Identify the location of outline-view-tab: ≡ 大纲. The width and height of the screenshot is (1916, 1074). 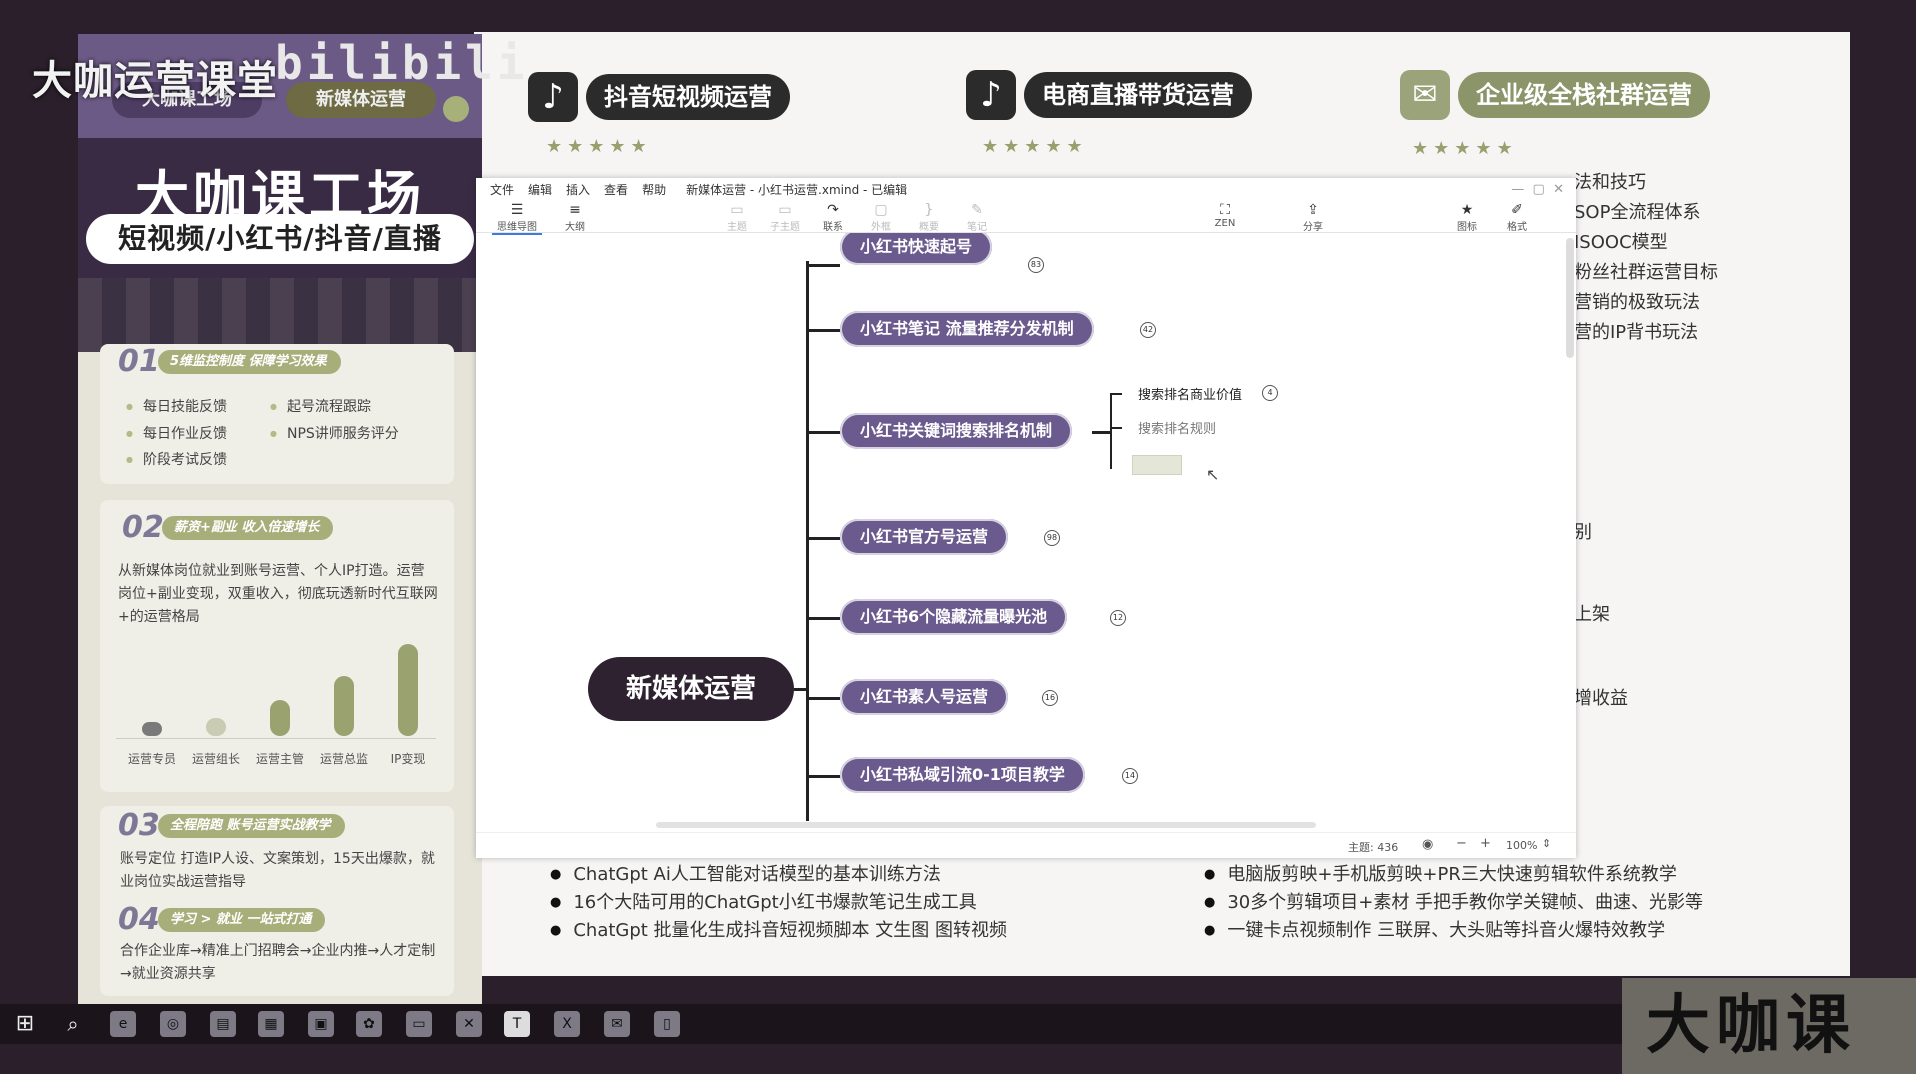
(575, 217).